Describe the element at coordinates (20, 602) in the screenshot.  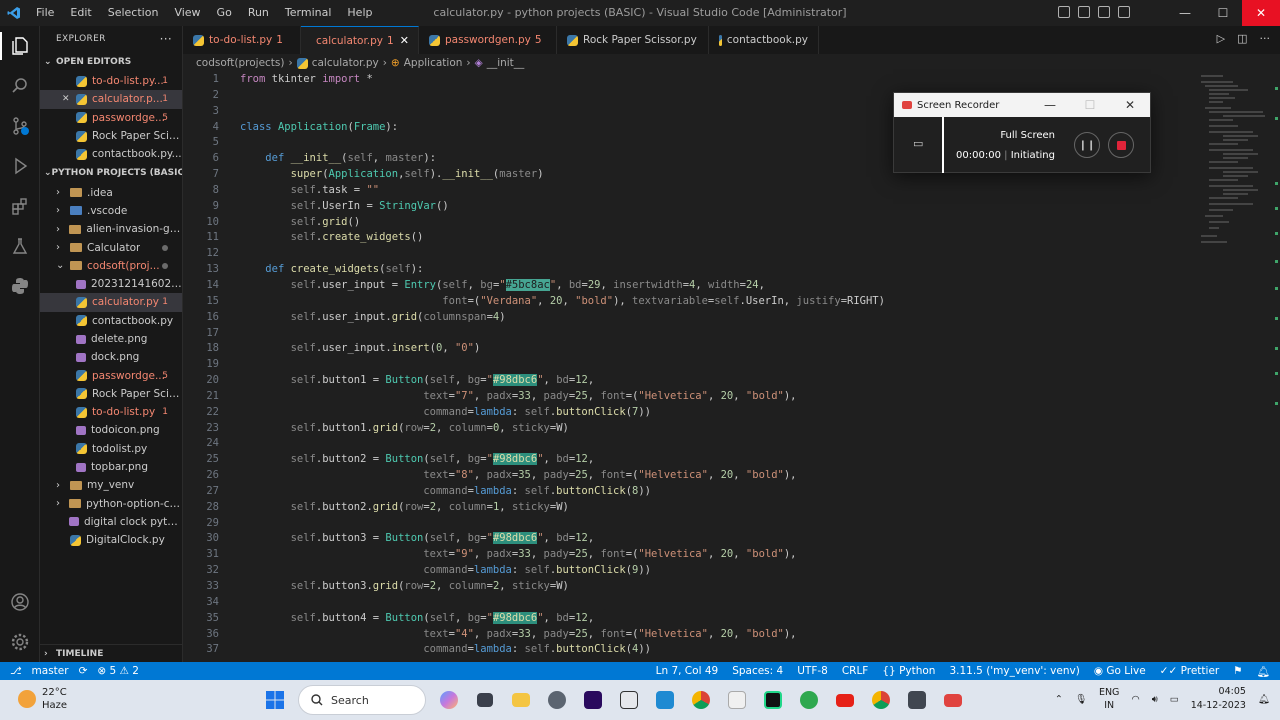
I see `accounts-icon` at that location.